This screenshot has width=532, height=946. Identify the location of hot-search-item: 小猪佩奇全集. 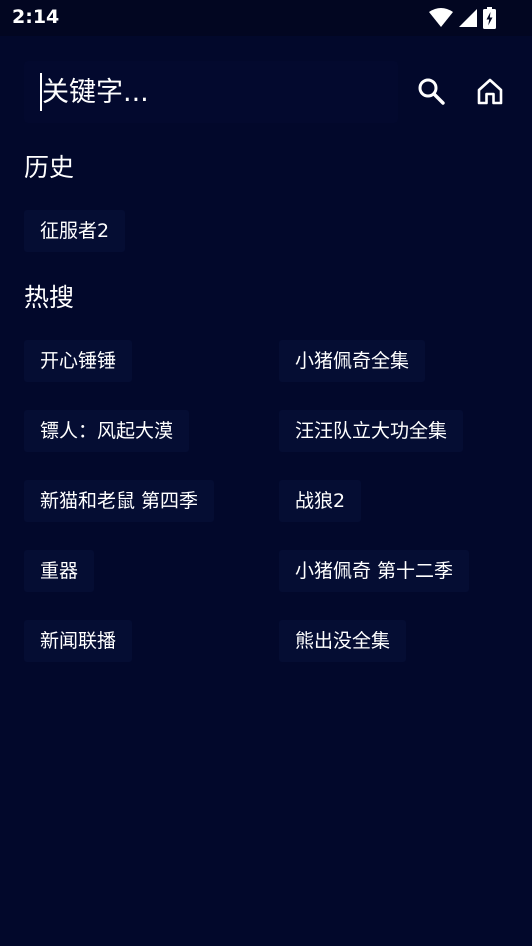
(352, 361).